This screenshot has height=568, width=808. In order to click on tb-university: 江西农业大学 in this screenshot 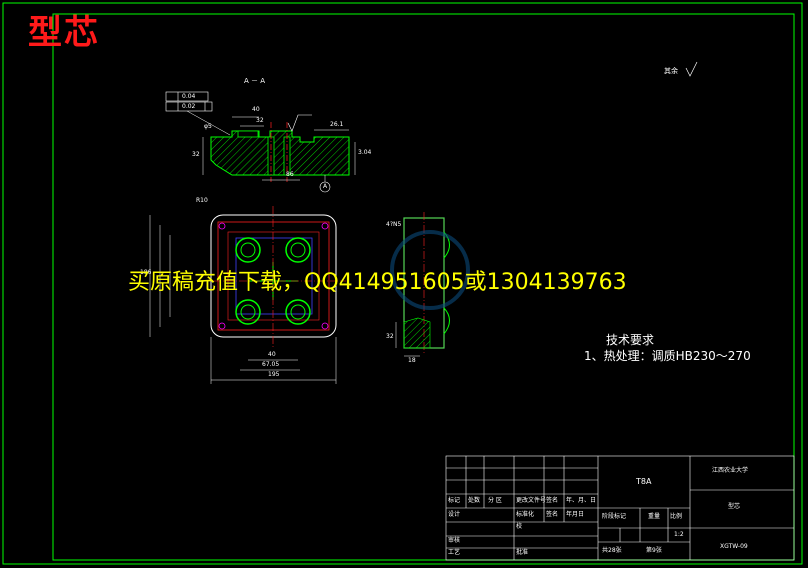, I will do `click(730, 470)`.